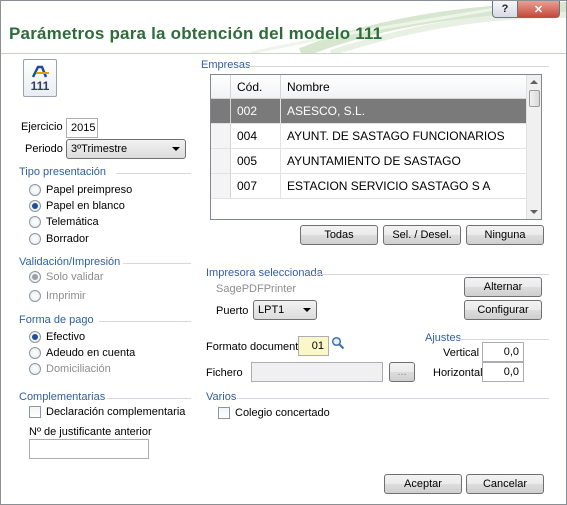 This screenshot has width=567, height=505. I want to click on modelo-logo-icon: 111, so click(40, 78).